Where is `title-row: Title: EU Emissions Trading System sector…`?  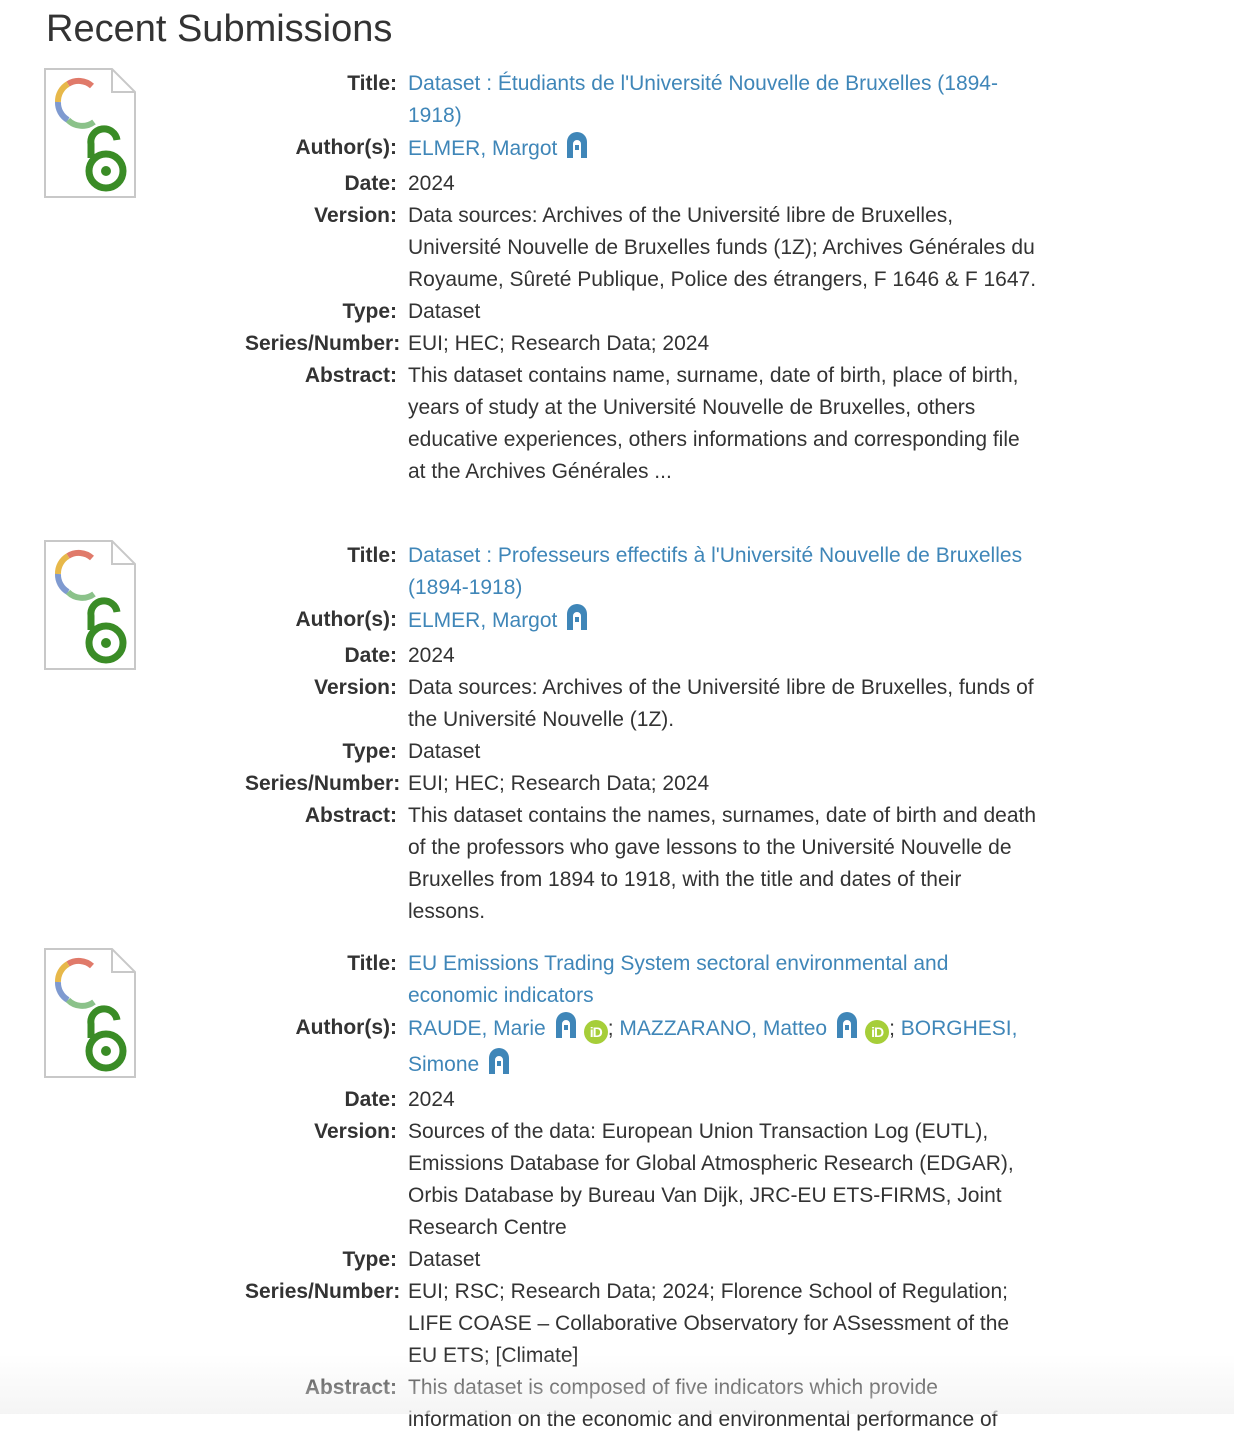
title-row: Title: EU Emissions Trading System sector… is located at coordinates (645, 980).